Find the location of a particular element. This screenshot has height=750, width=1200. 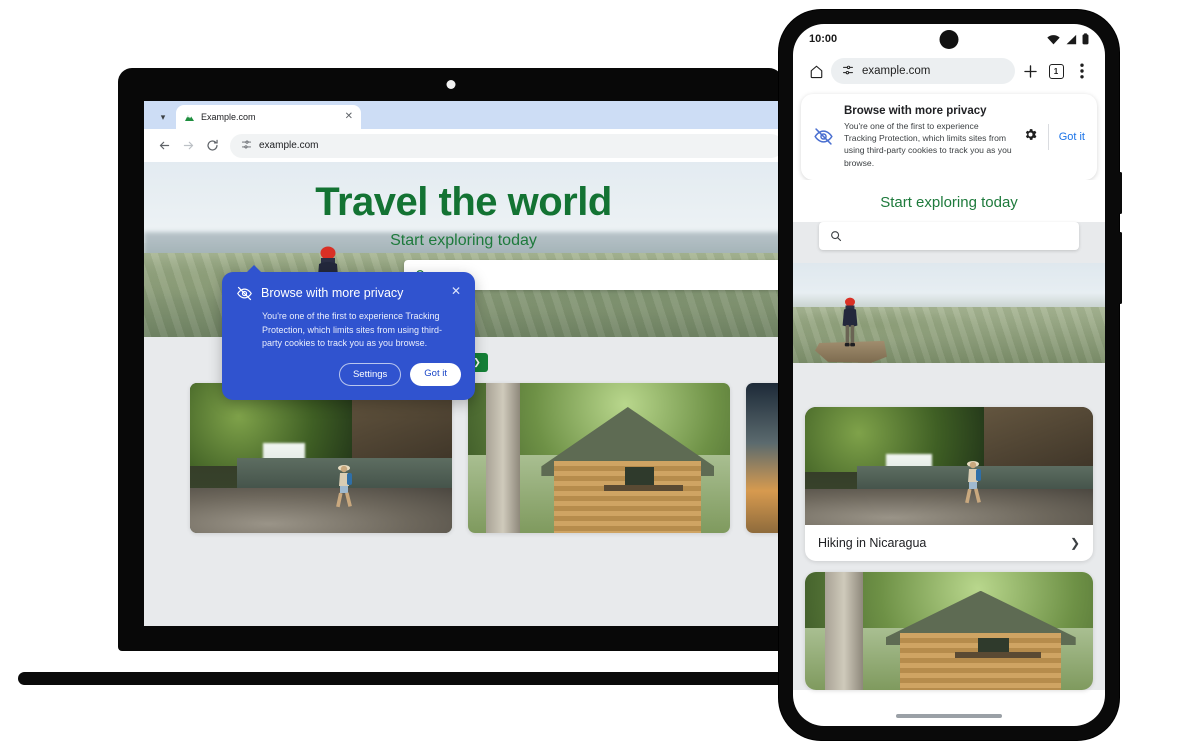

browser-toolbar: example.com is located at coordinates (463, 145).